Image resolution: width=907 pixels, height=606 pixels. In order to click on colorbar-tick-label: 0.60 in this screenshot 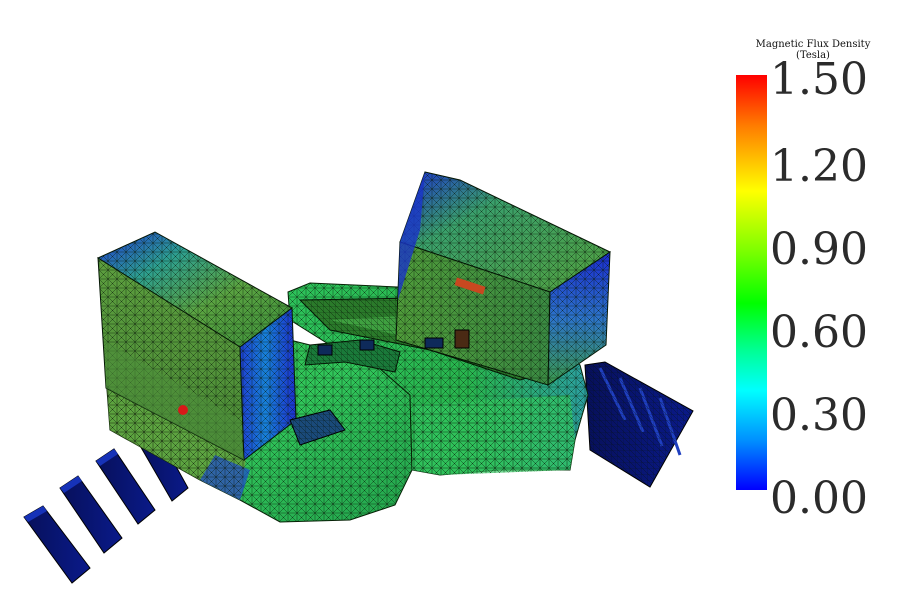, I will do `click(819, 332)`.